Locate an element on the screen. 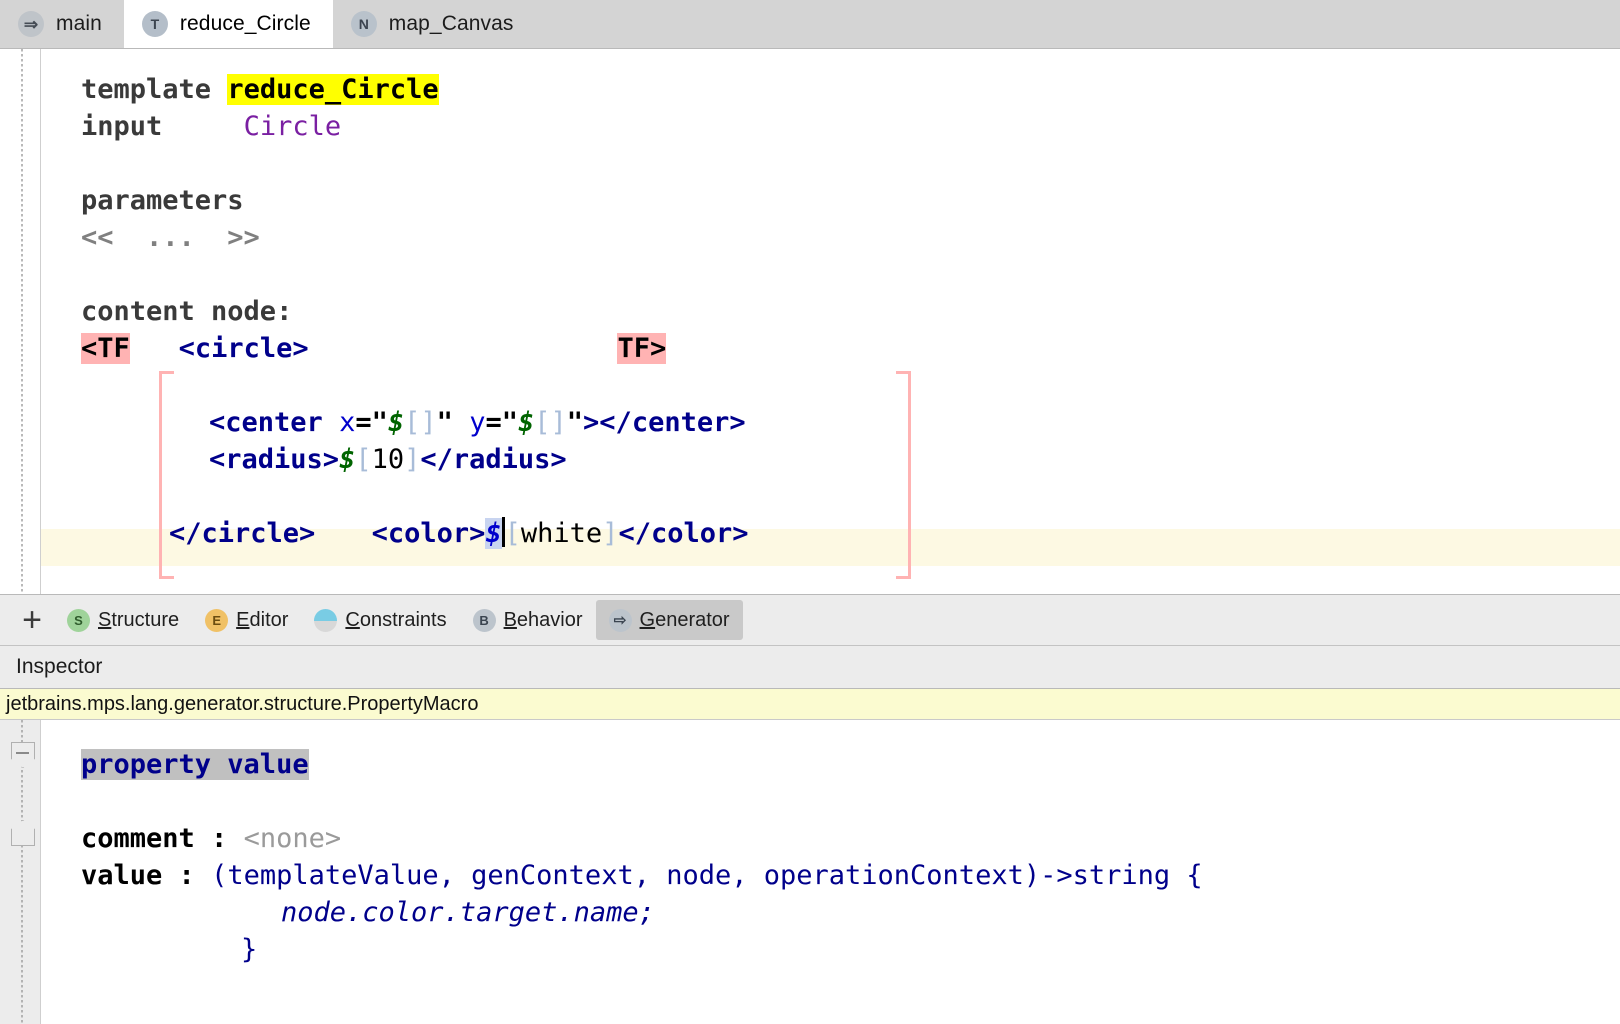  macro-y: $ is located at coordinates (526, 422).